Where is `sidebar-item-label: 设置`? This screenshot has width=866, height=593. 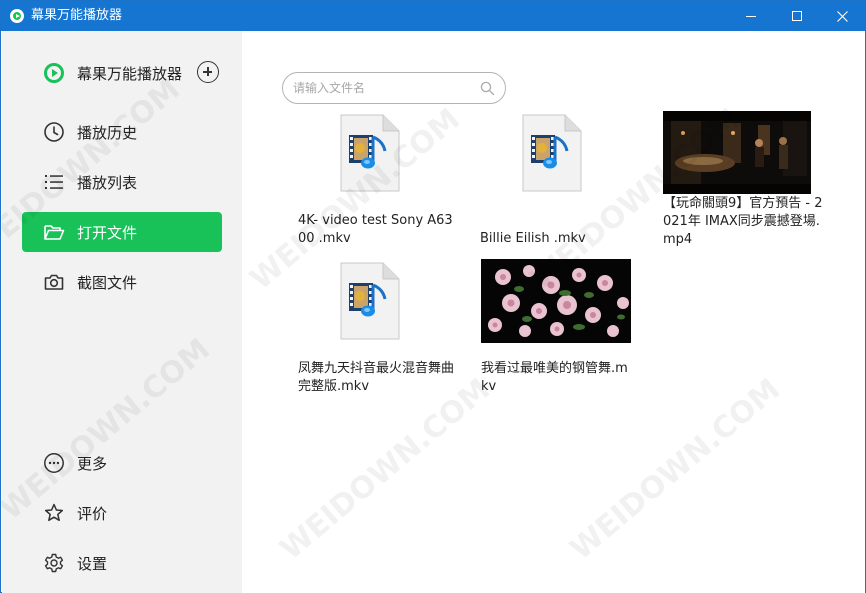 sidebar-item-label: 设置 is located at coordinates (92, 563).